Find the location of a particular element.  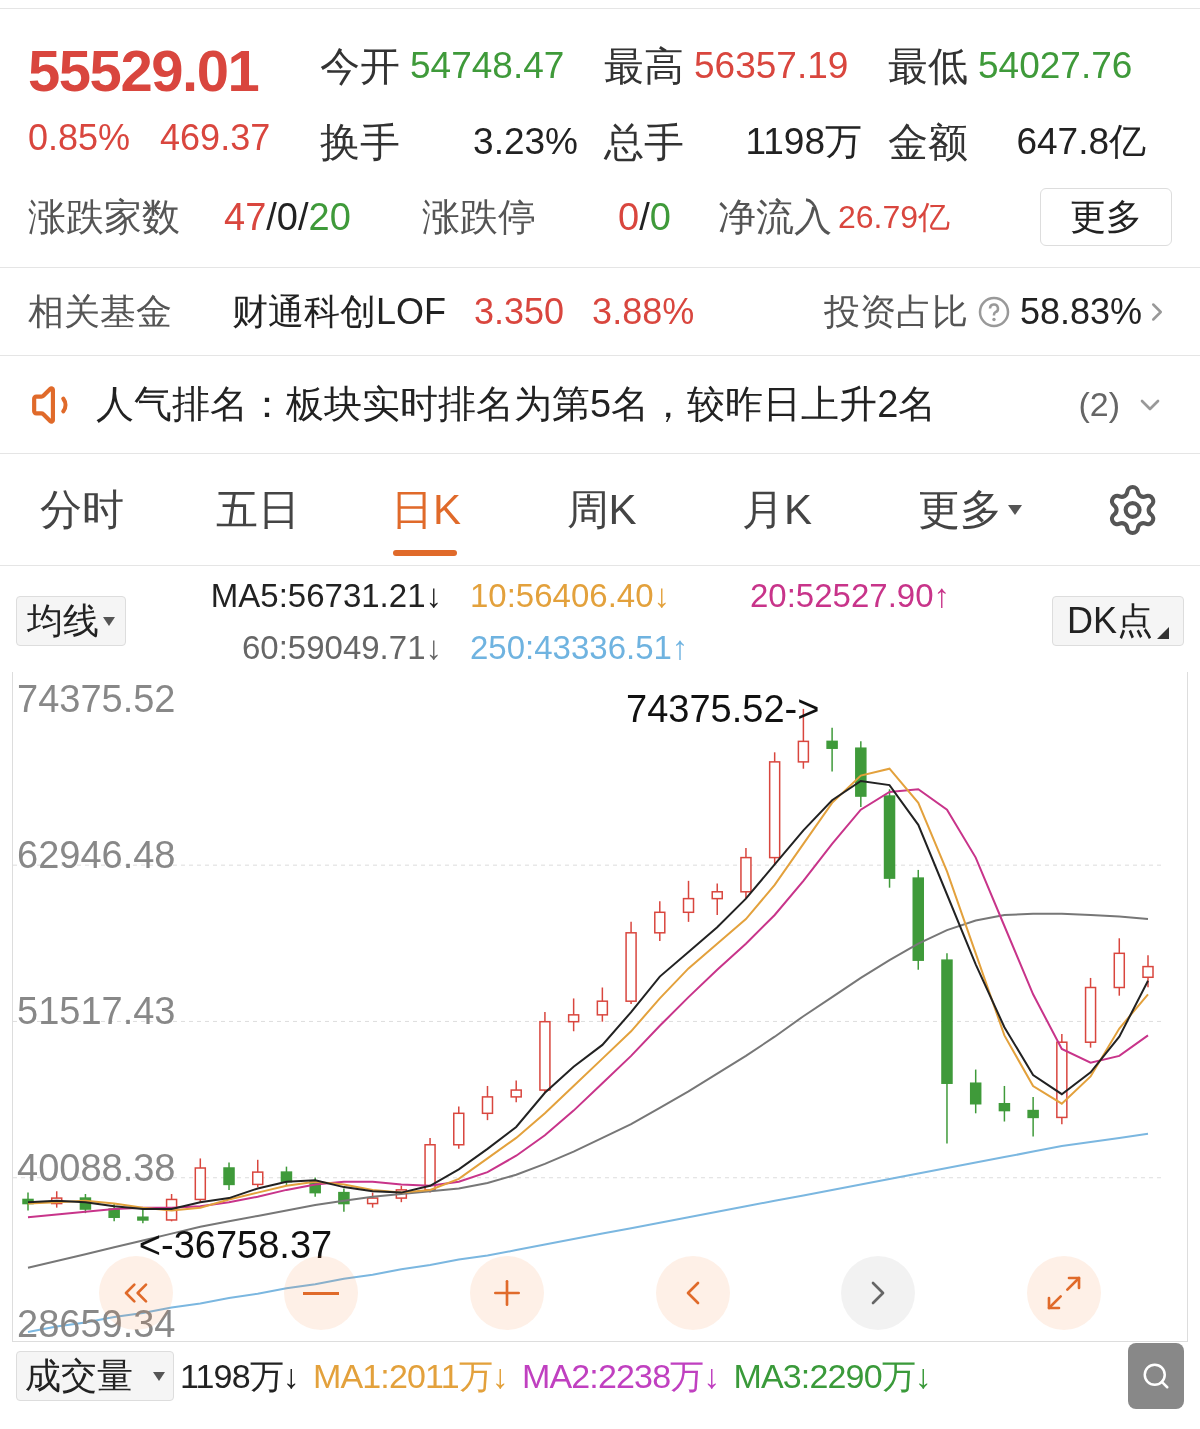

stat-value: 647.8亿 is located at coordinates (1081, 142).